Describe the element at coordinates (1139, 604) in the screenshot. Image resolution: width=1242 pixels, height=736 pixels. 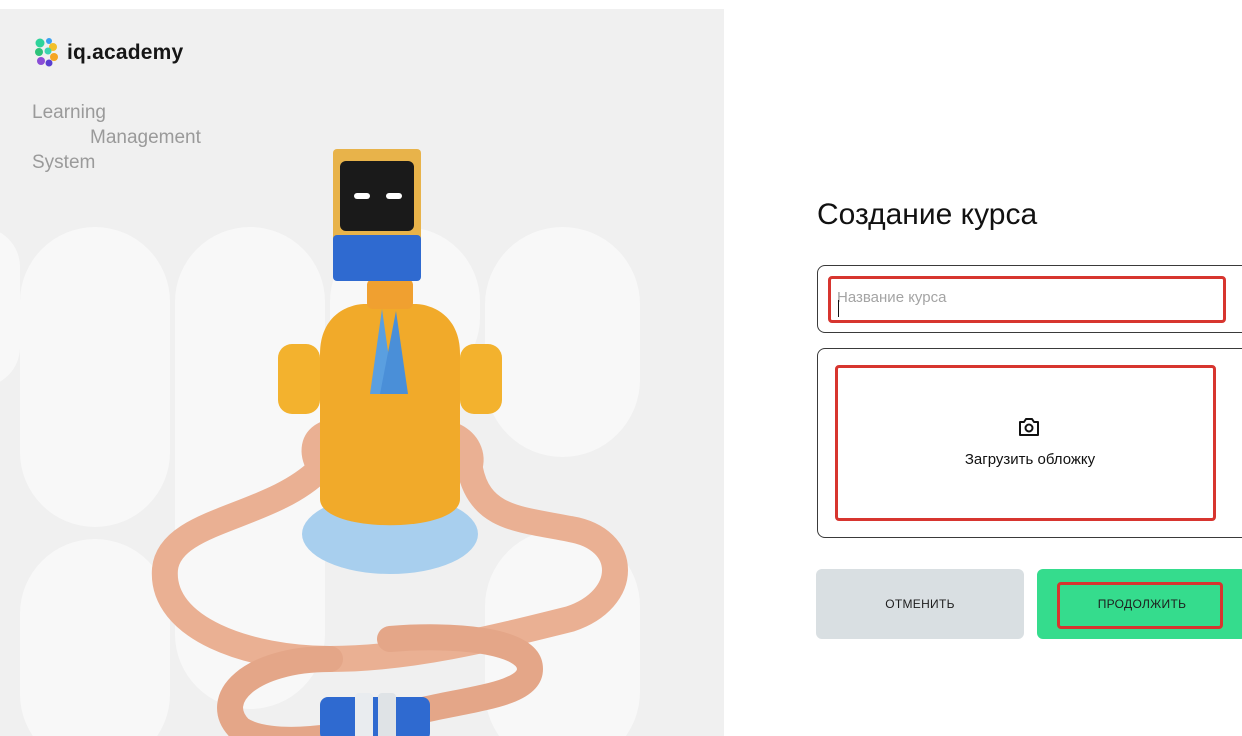
I see `continue-button: ПРОДОЛЖИТЬ` at that location.